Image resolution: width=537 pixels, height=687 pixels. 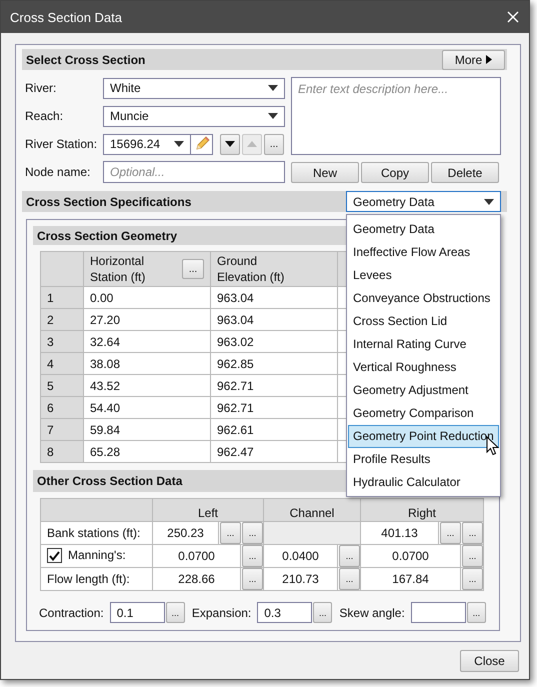 What do you see at coordinates (489, 661) in the screenshot?
I see `close-button: Close` at bounding box center [489, 661].